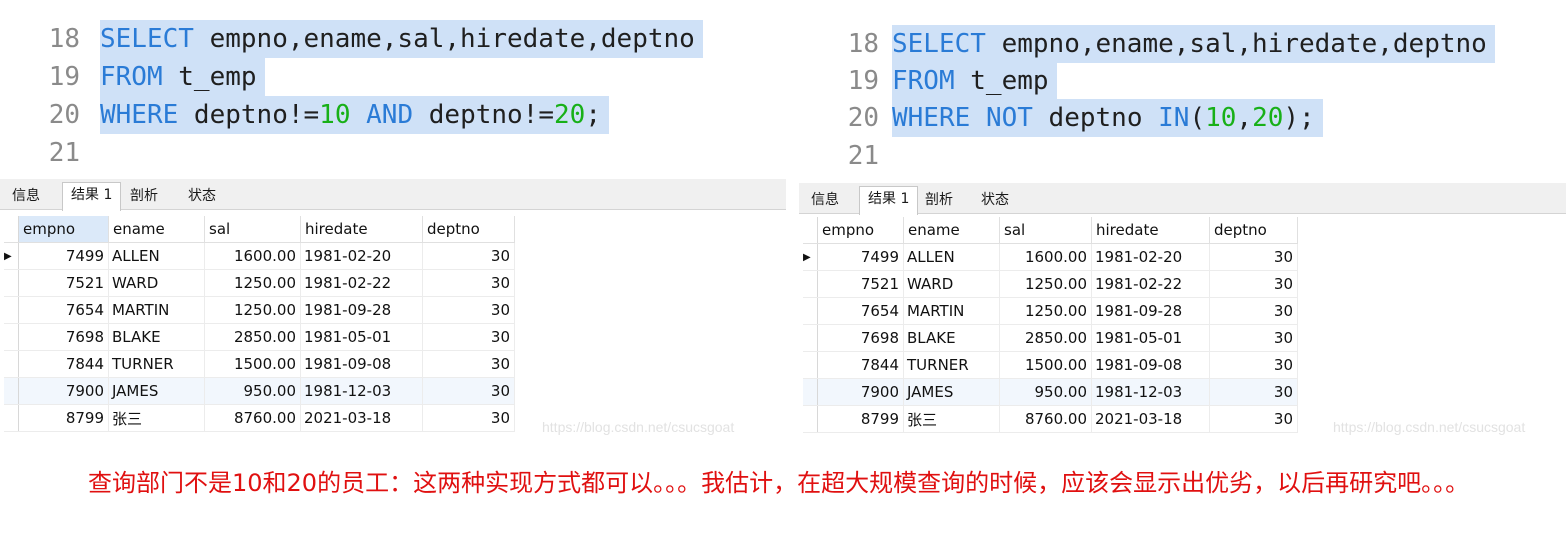 This screenshot has height=557, width=1566. Describe the element at coordinates (361, 256) in the screenshot. I see `cell-hiredate: 1981-02-20` at that location.